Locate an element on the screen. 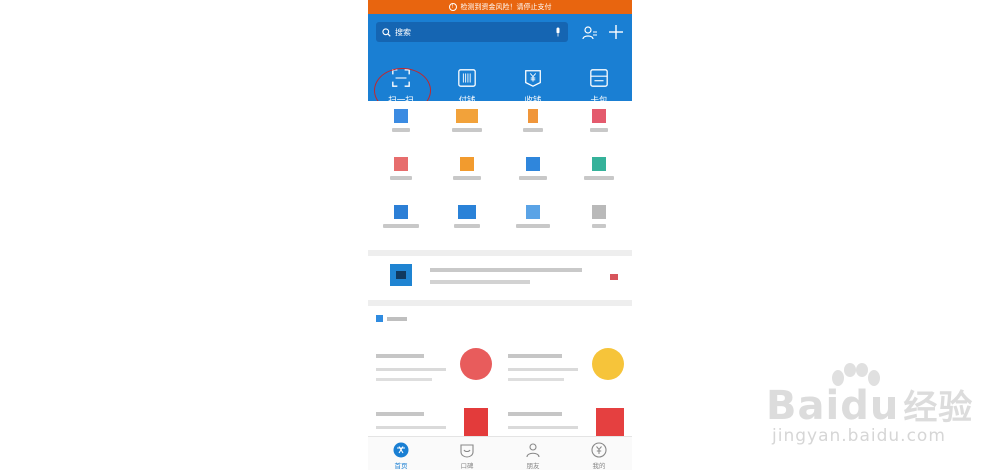  friends-icon is located at coordinates (533, 450).